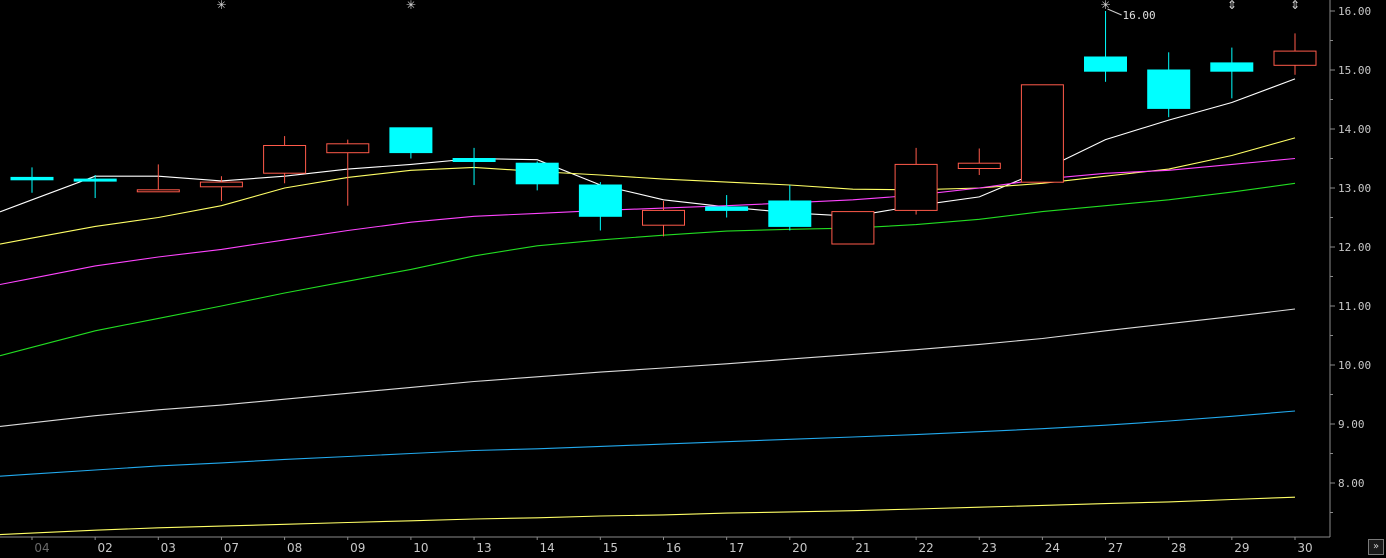 The image size is (1386, 558). I want to click on x-tick-label-22: 22, so click(925, 548).